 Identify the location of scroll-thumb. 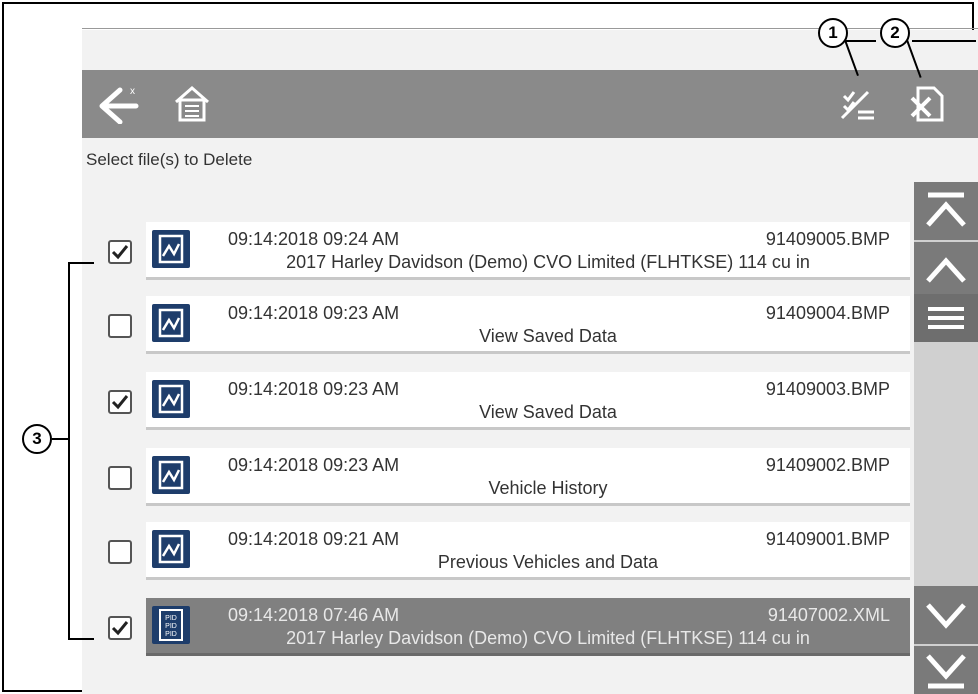
(946, 318).